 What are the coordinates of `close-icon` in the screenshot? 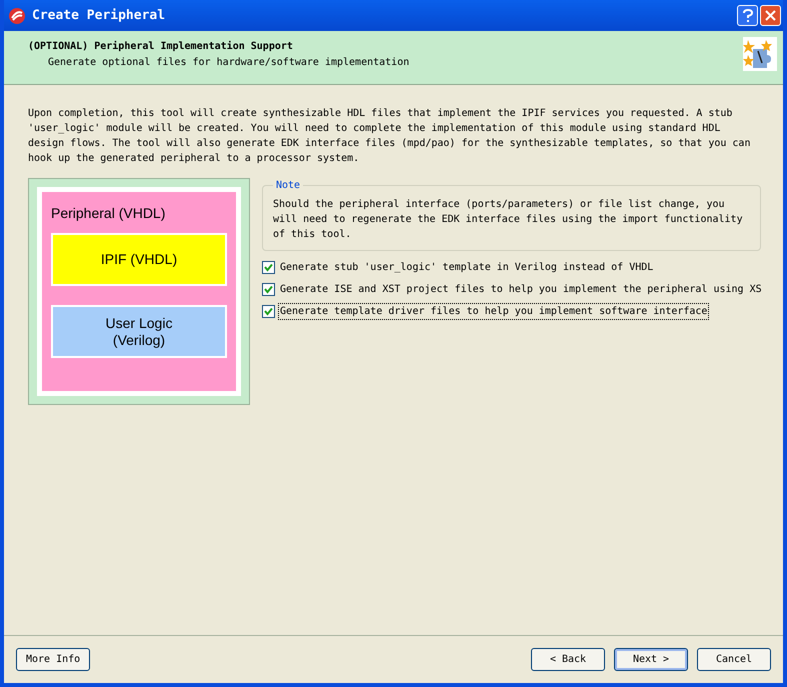 It's located at (770, 15).